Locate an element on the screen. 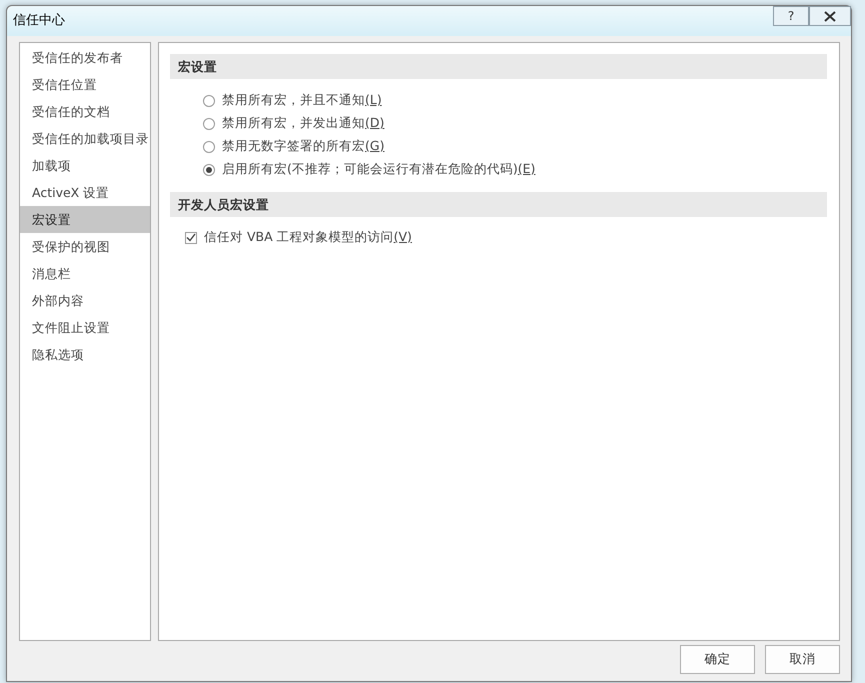 The height and width of the screenshot is (683, 865). window-title: 信任中心 is located at coordinates (39, 21).